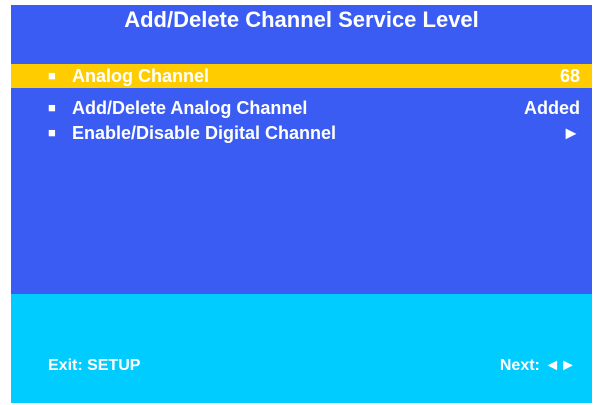  I want to click on menu-item-label: Analog Channel, so click(141, 76).